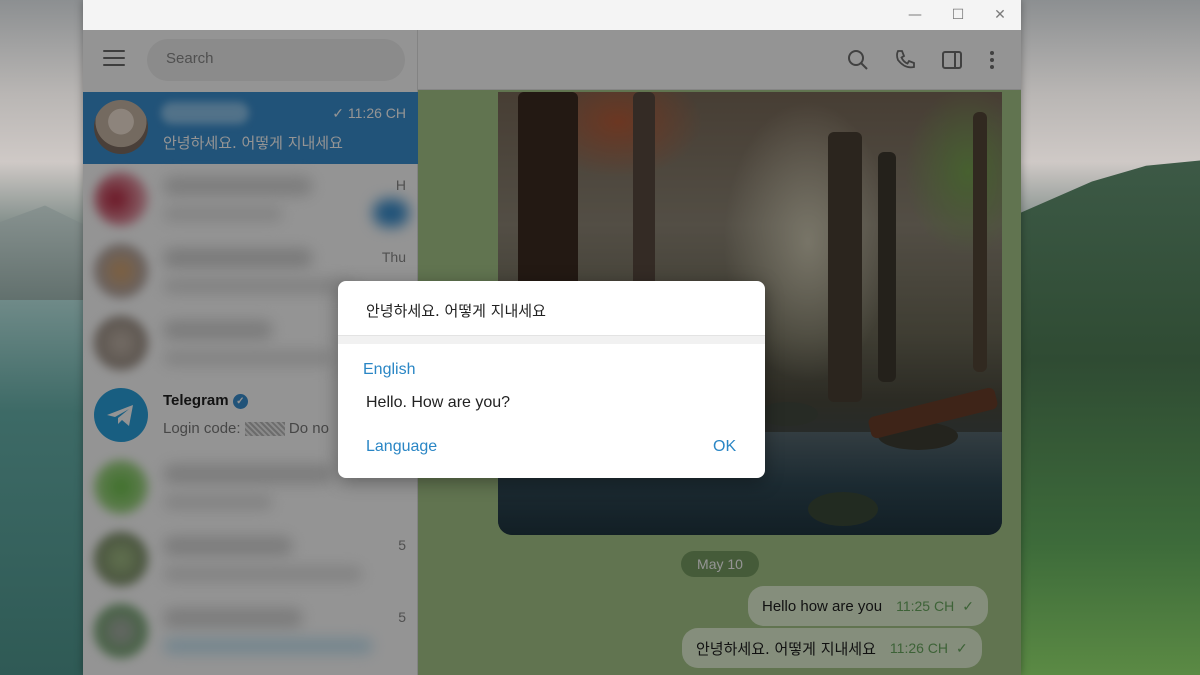 Image resolution: width=1200 pixels, height=675 pixels. I want to click on translated-text: Hello. How are you?, so click(438, 402).